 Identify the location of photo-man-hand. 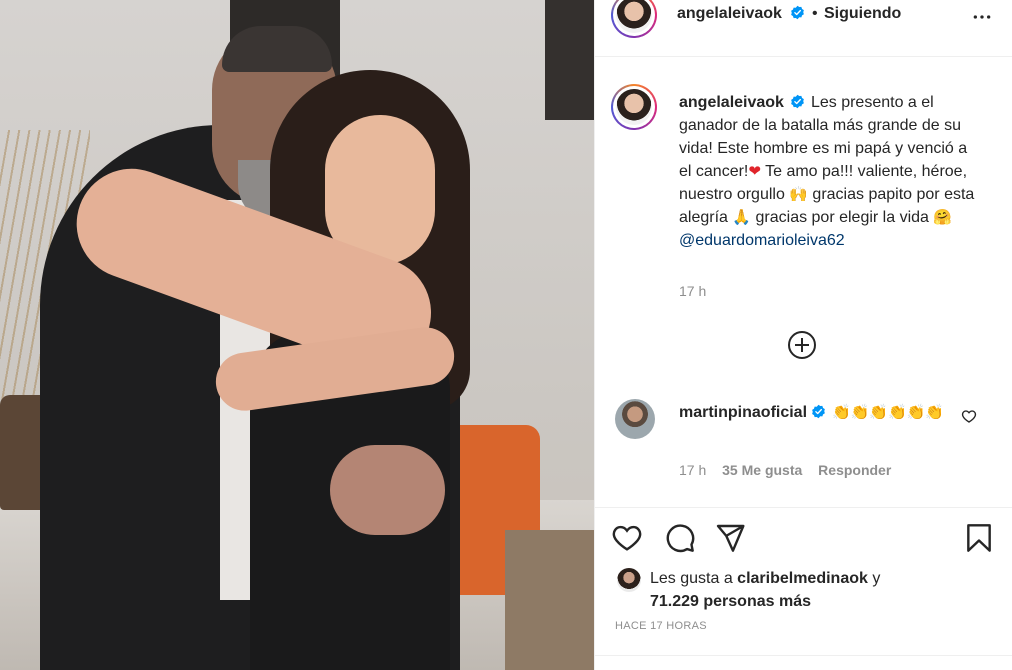
(387, 490).